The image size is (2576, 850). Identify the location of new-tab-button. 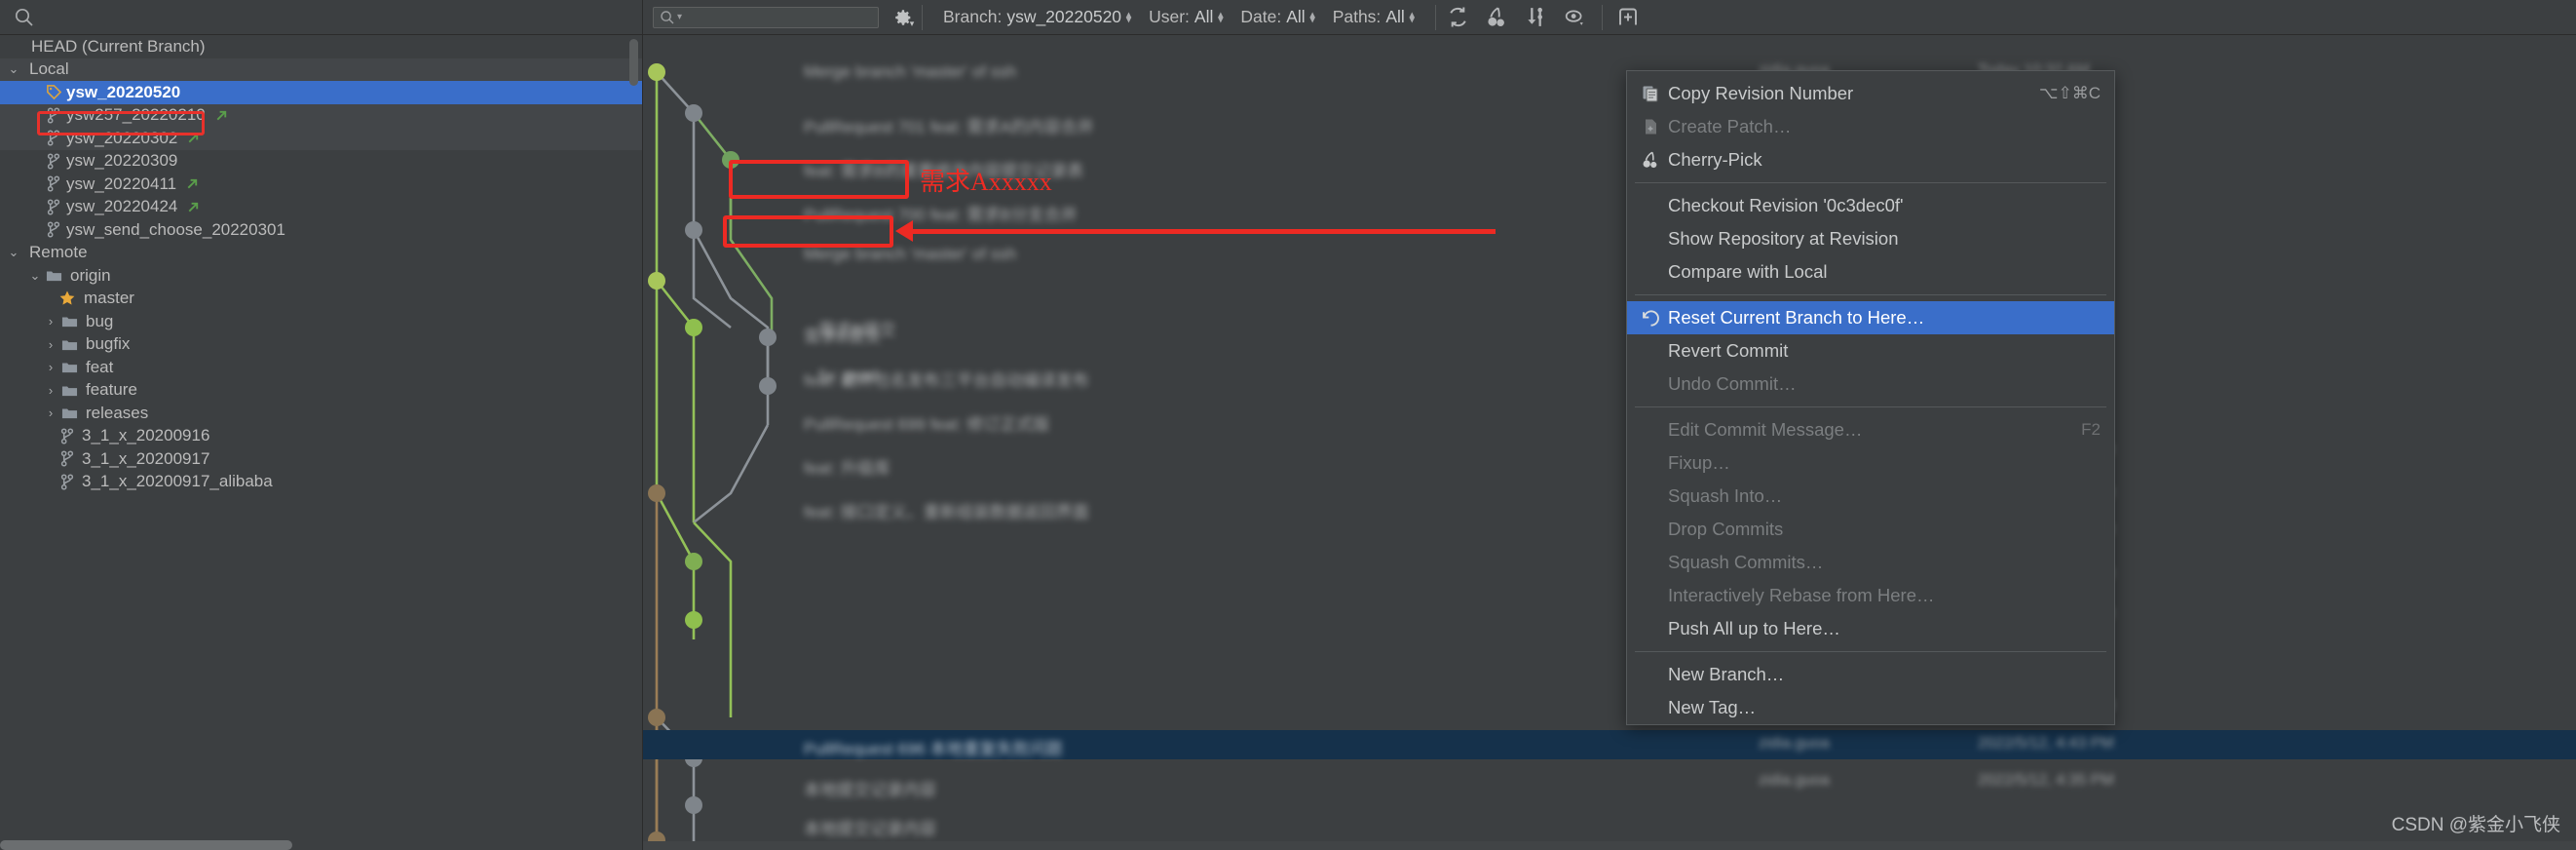
(1629, 17).